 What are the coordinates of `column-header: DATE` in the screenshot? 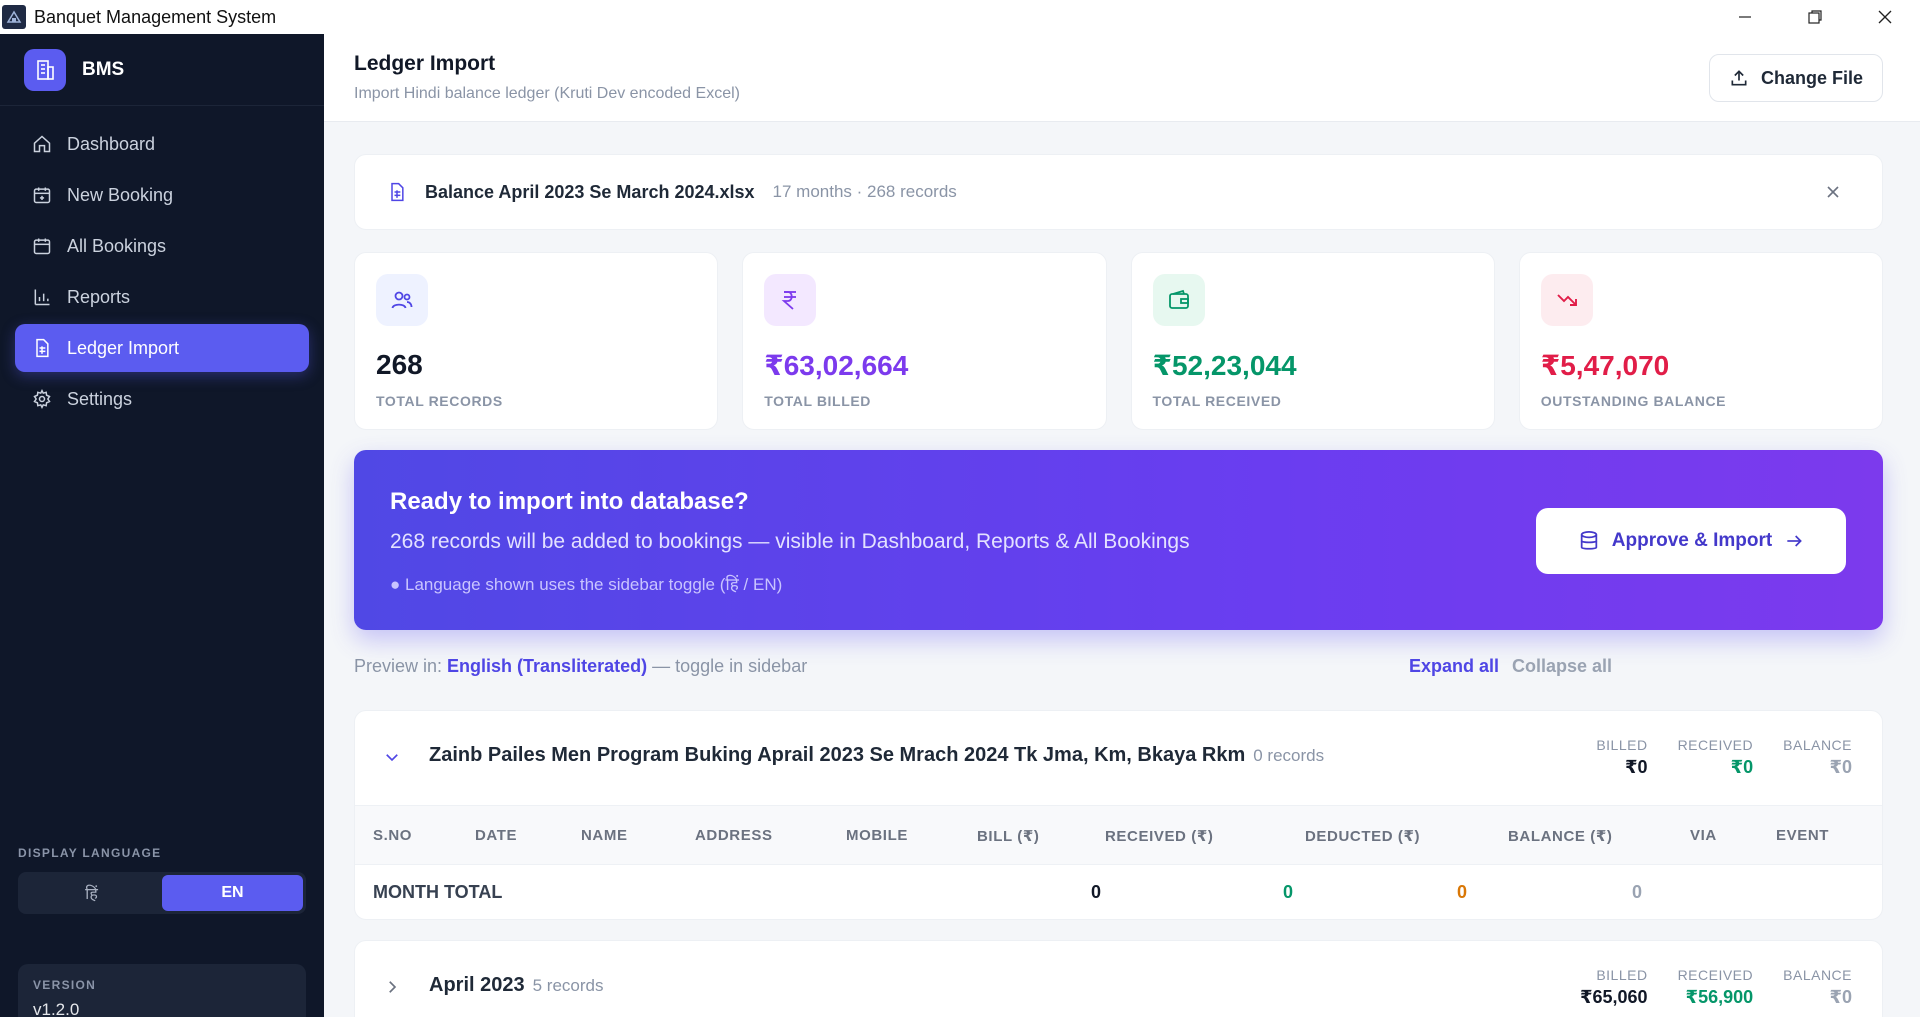 It's located at (496, 835).